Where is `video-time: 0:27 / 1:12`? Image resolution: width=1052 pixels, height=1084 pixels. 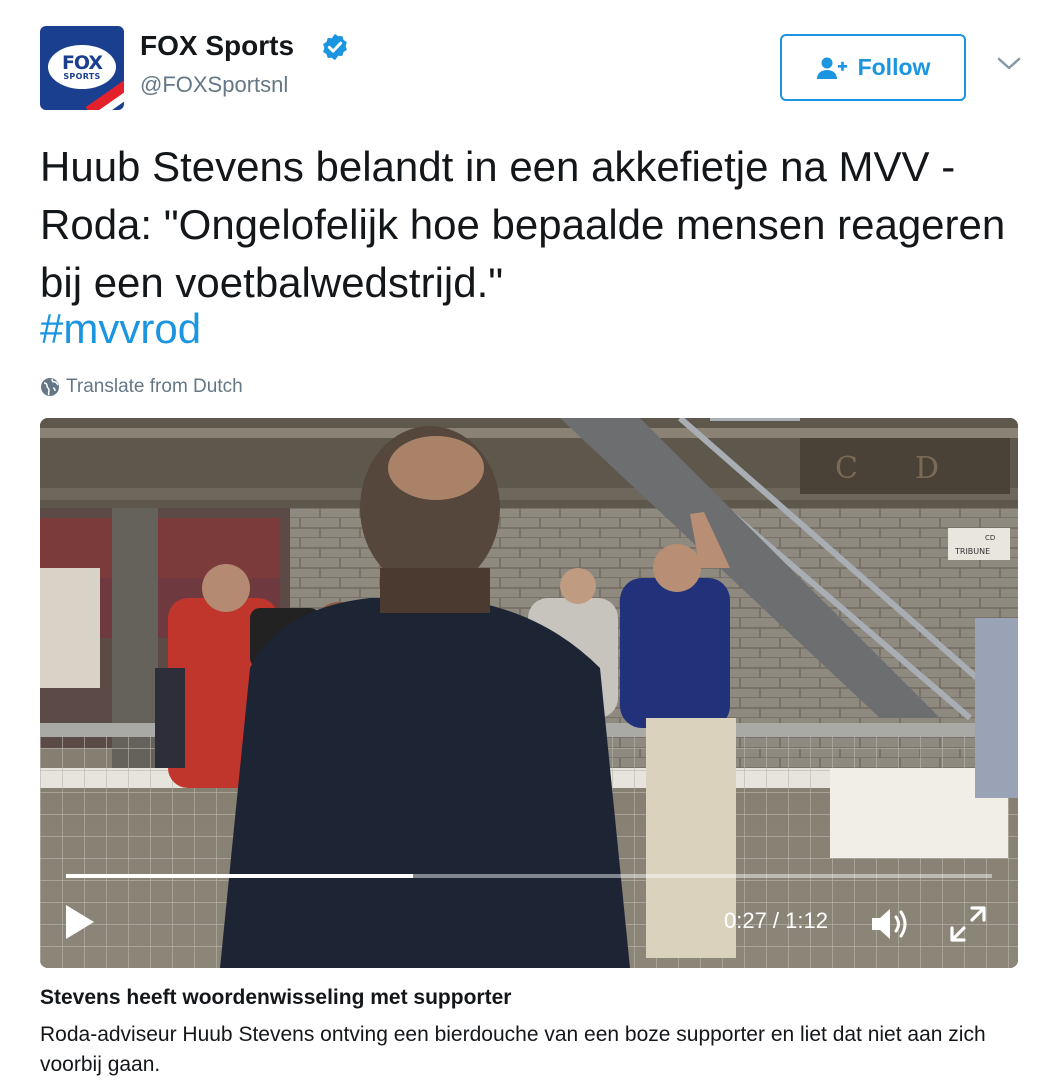
video-time: 0:27 / 1:12 is located at coordinates (776, 920).